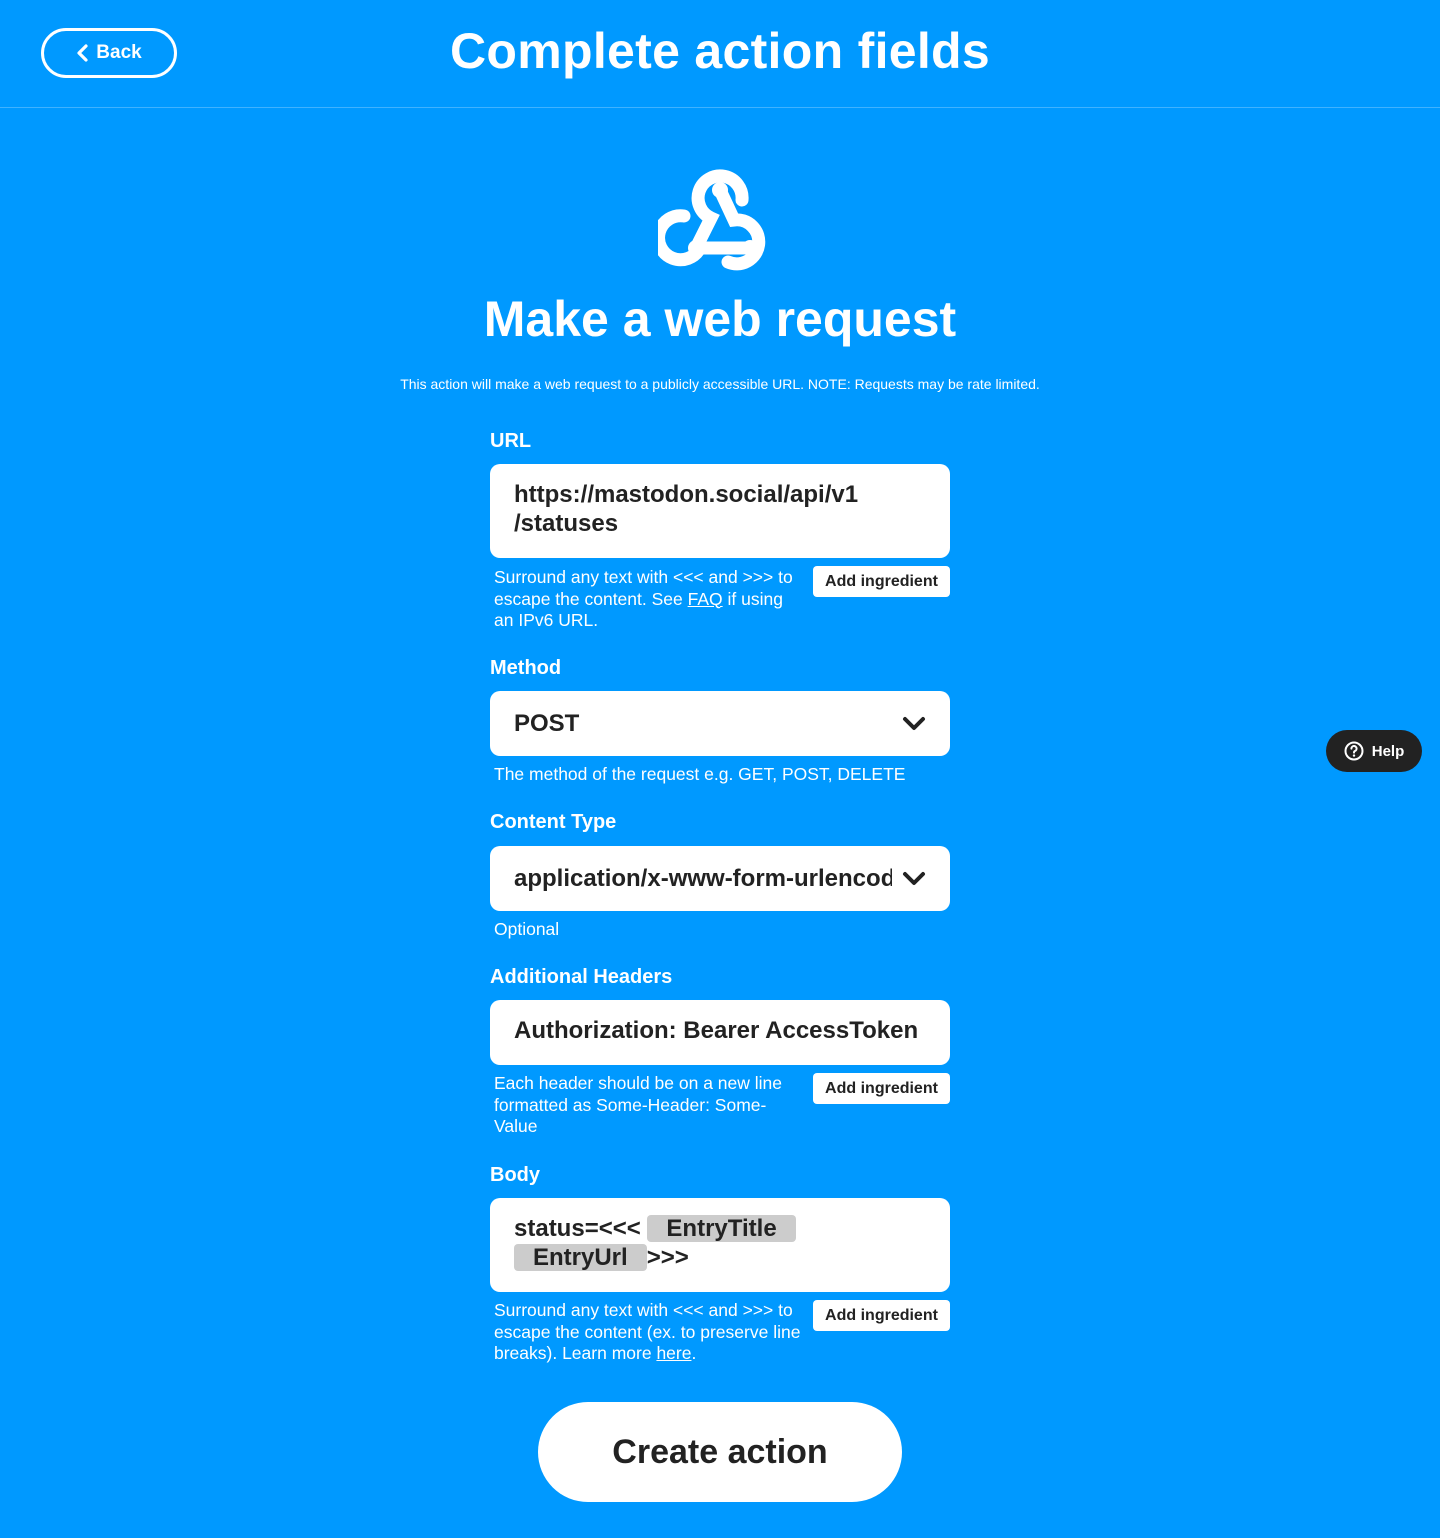 Image resolution: width=1440 pixels, height=1538 pixels. I want to click on learn-more-link: here, so click(673, 1353).